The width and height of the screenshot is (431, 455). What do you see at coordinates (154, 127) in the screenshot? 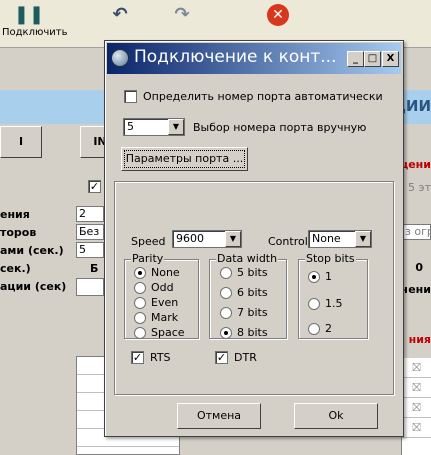
I see `port-number-select: 5 ▼` at bounding box center [154, 127].